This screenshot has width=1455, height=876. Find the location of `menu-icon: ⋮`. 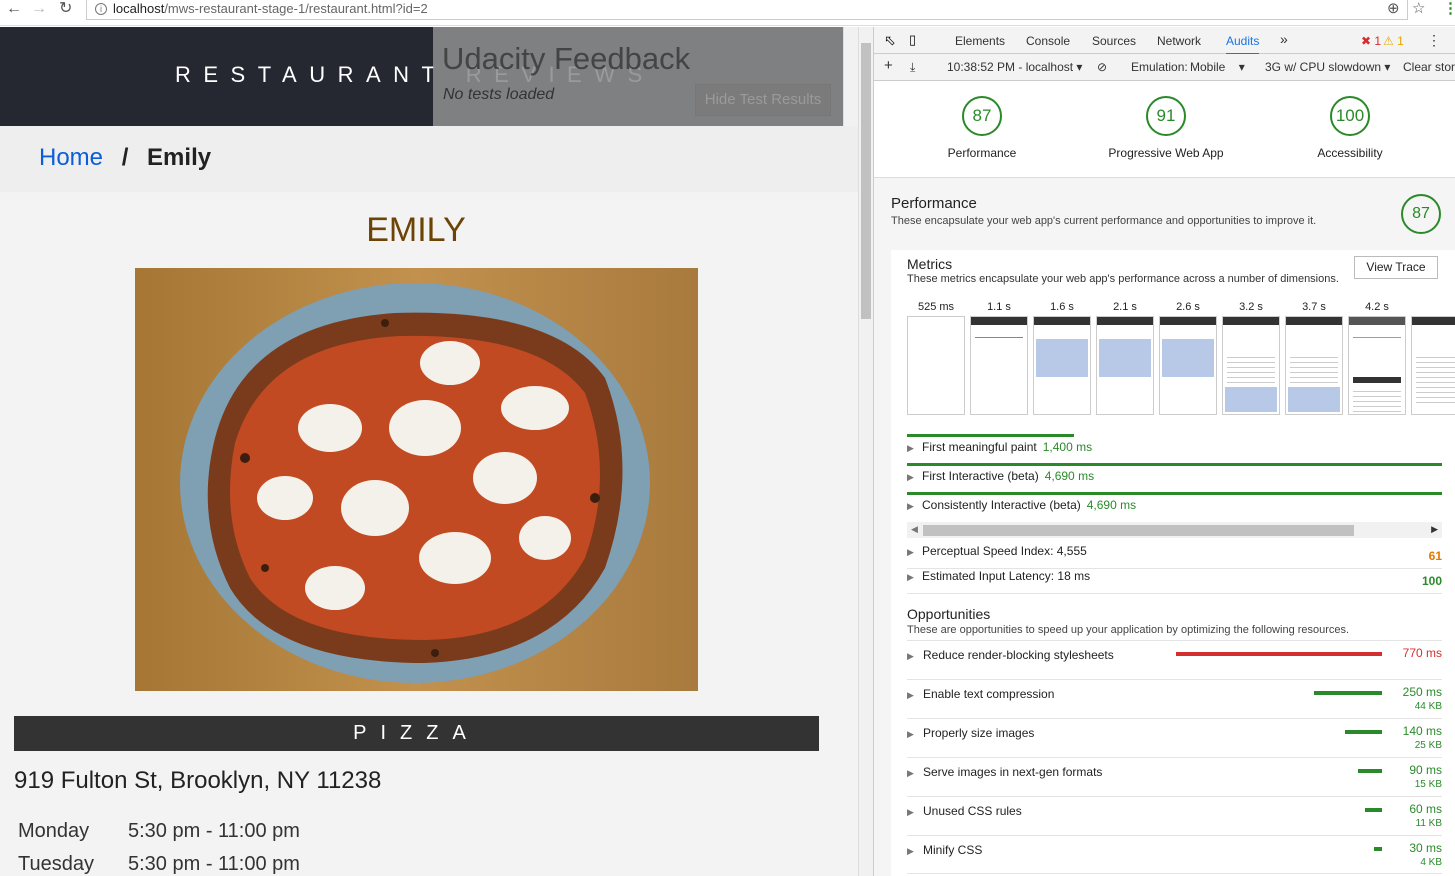

menu-icon: ⋮ is located at coordinates (1449, 9).